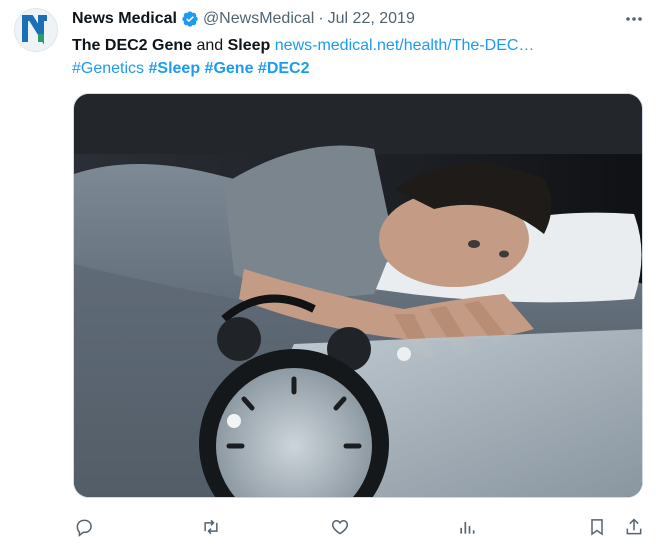  I want to click on like-icon, so click(340, 527).